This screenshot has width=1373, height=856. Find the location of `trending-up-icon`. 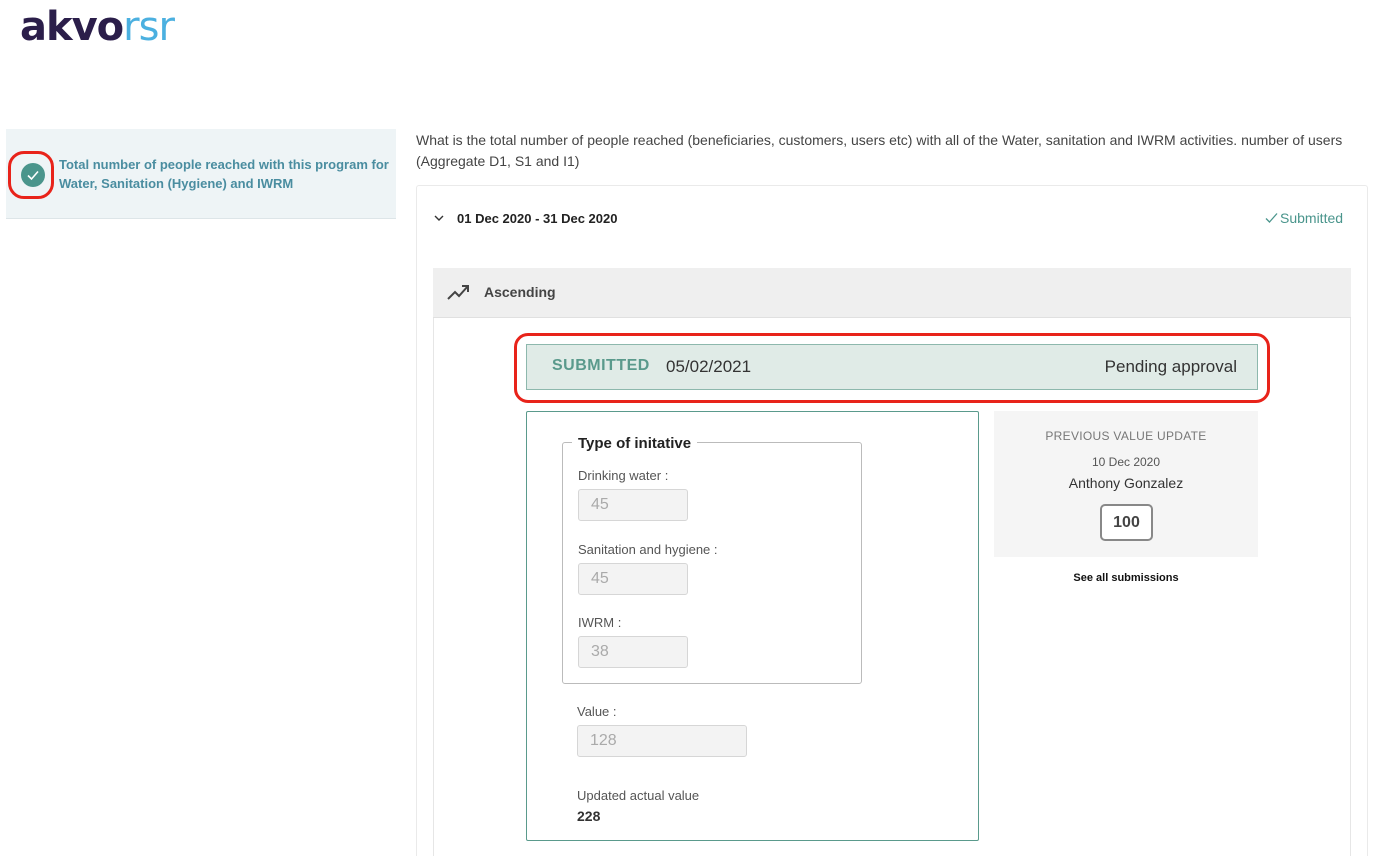

trending-up-icon is located at coordinates (458, 292).